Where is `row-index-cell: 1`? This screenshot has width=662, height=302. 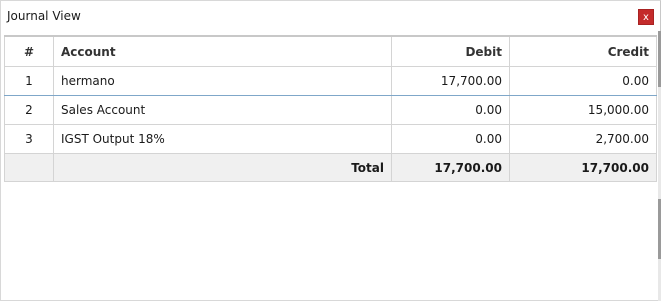
row-index-cell: 1 is located at coordinates (29, 81).